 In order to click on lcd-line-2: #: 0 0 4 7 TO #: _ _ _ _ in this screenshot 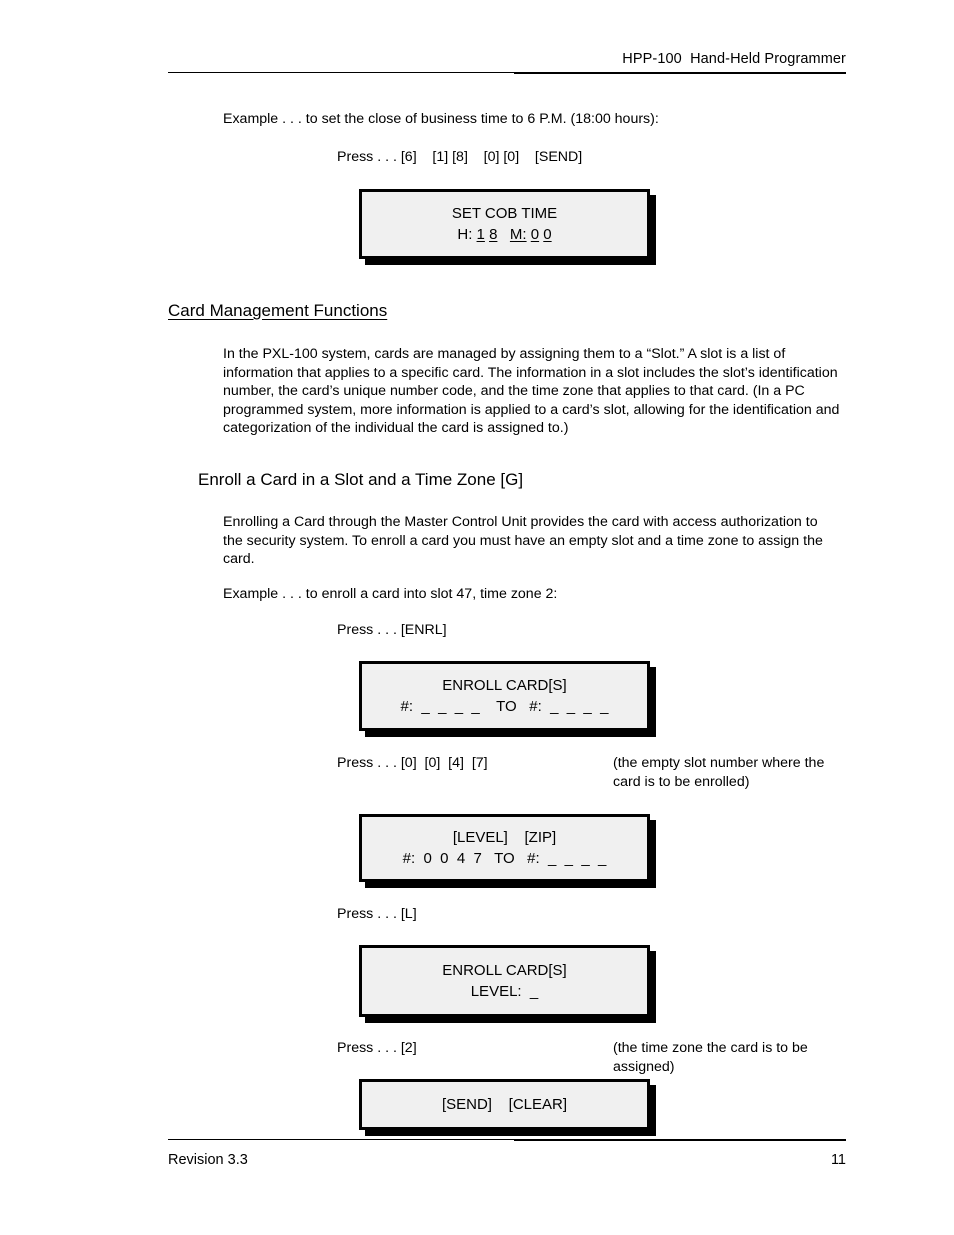, I will do `click(504, 858)`.